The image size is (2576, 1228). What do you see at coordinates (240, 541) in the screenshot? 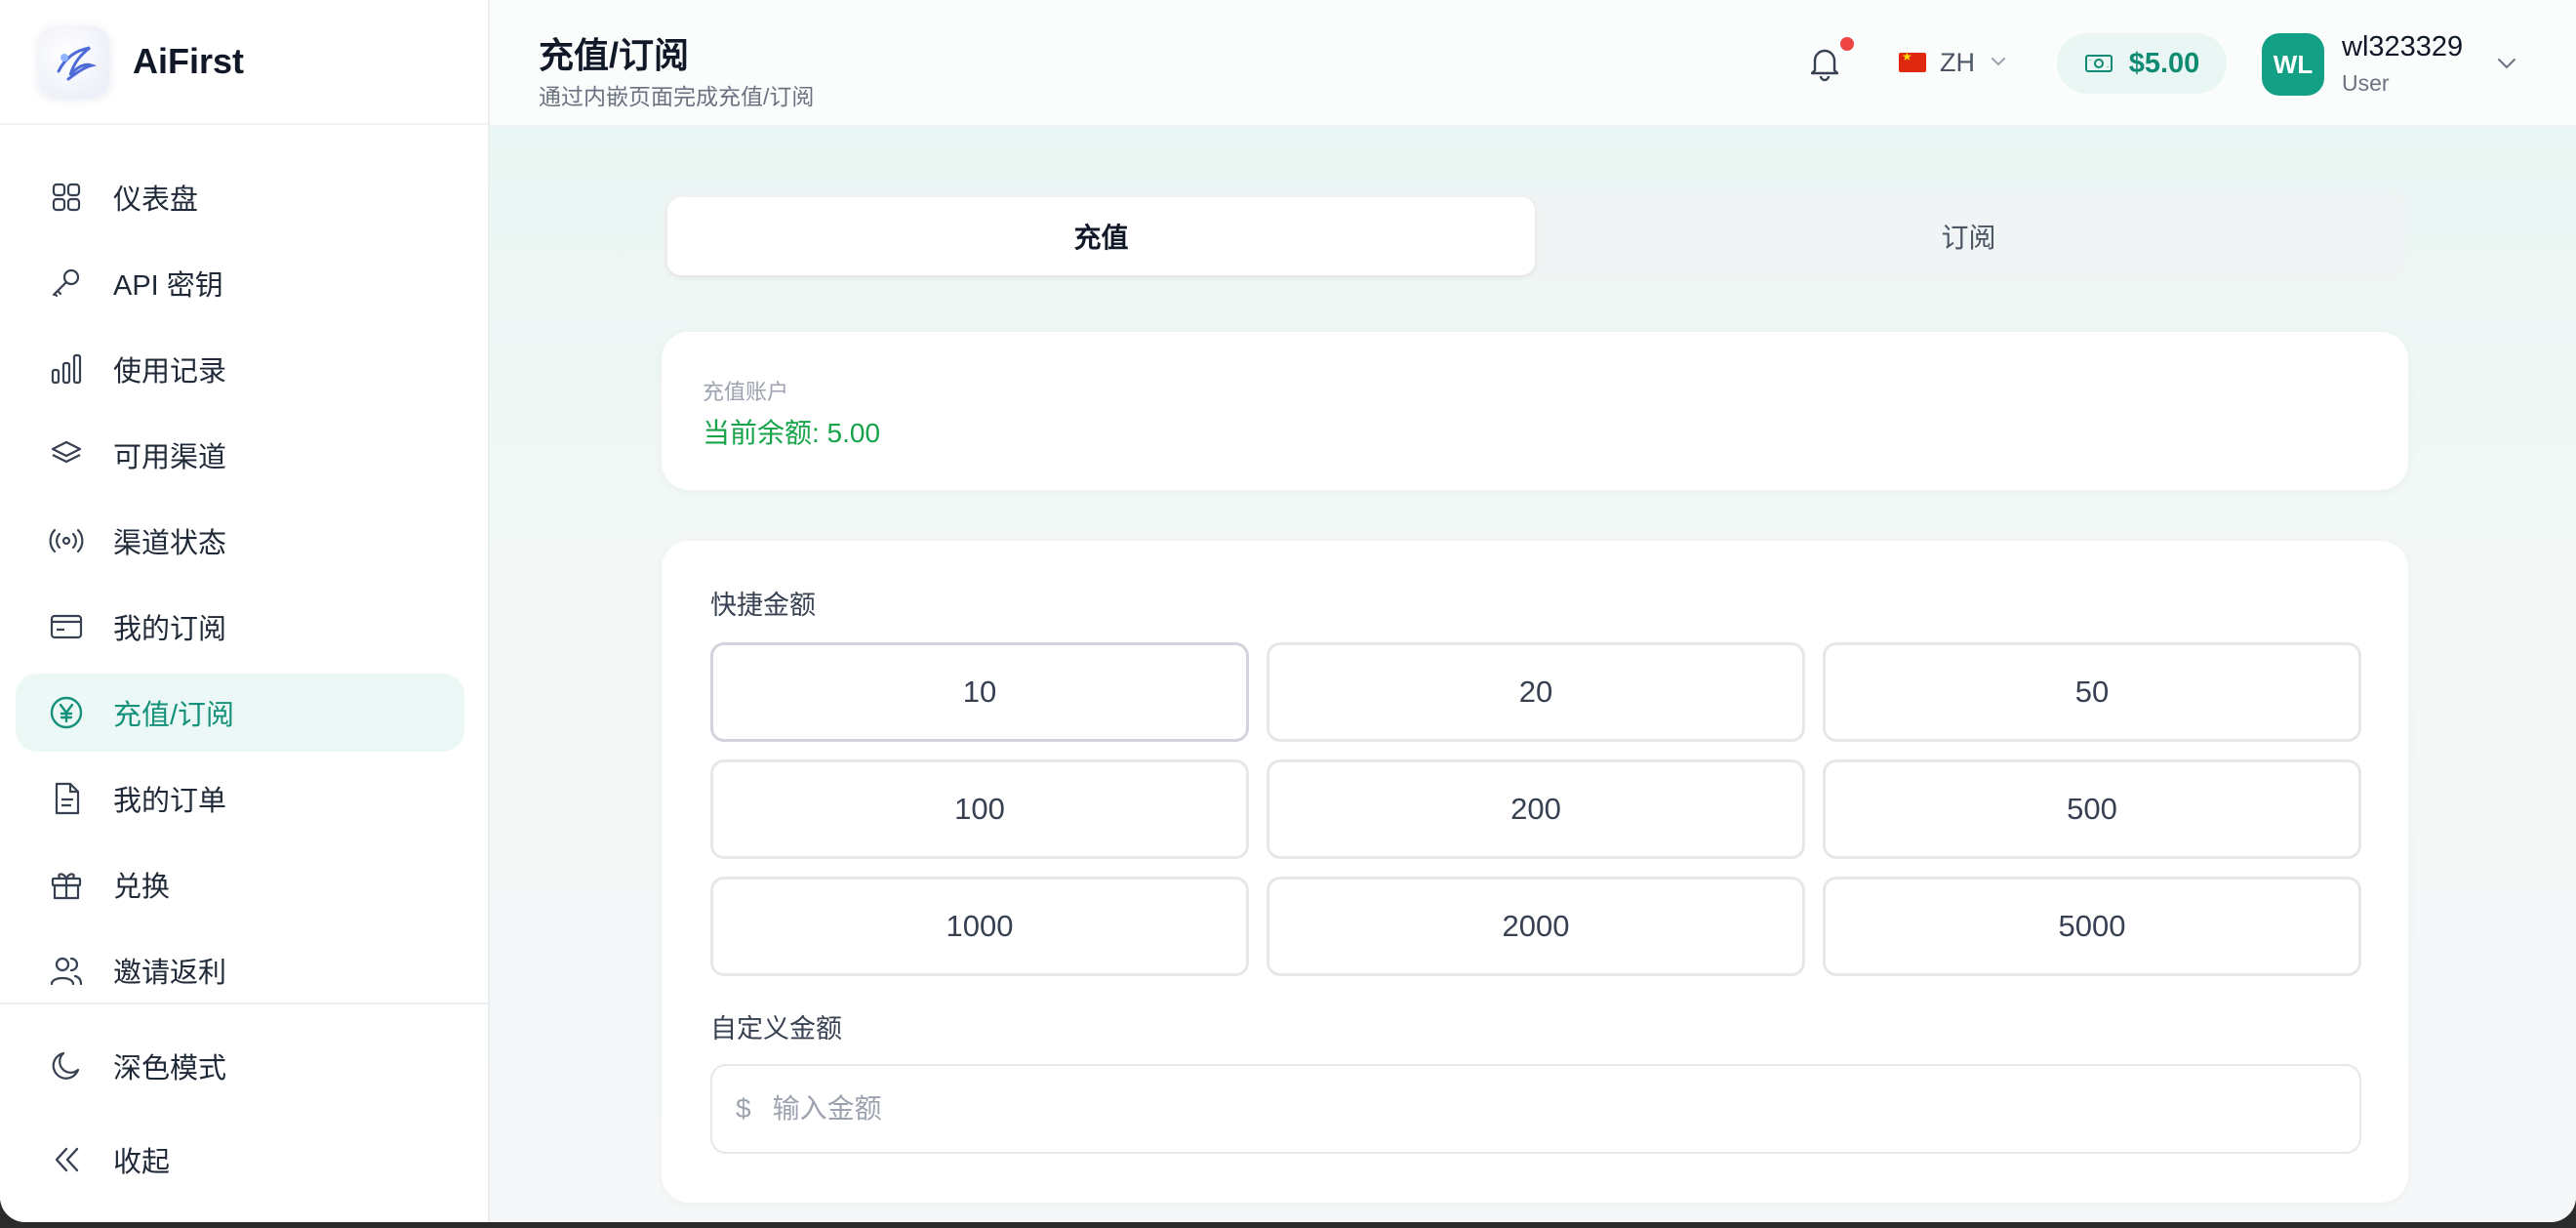
I see `sidebar-item-channel-status: 渠道状态` at bounding box center [240, 541].